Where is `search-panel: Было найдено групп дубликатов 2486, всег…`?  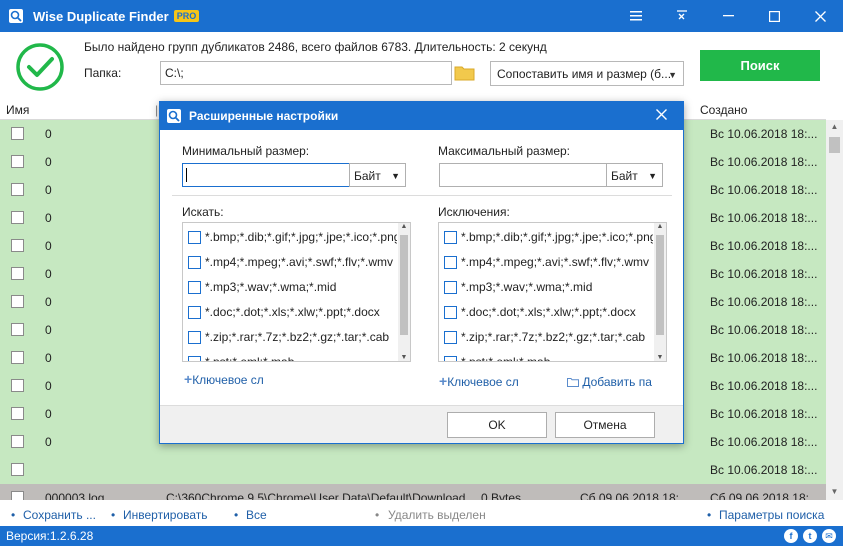
search-panel: Было найдено групп дубликатов 2486, всег… is located at coordinates (421, 66).